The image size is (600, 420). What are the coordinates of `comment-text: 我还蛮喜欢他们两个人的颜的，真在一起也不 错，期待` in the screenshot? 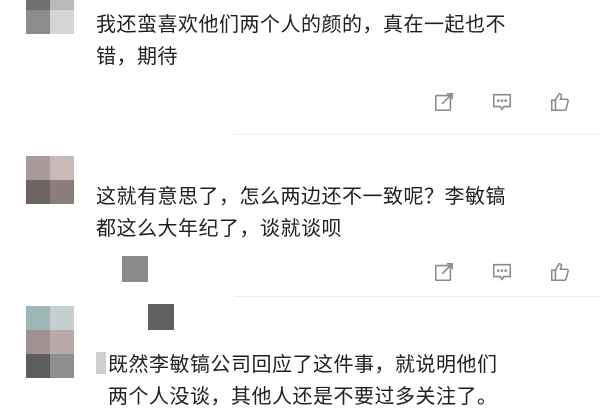 It's located at (301, 40).